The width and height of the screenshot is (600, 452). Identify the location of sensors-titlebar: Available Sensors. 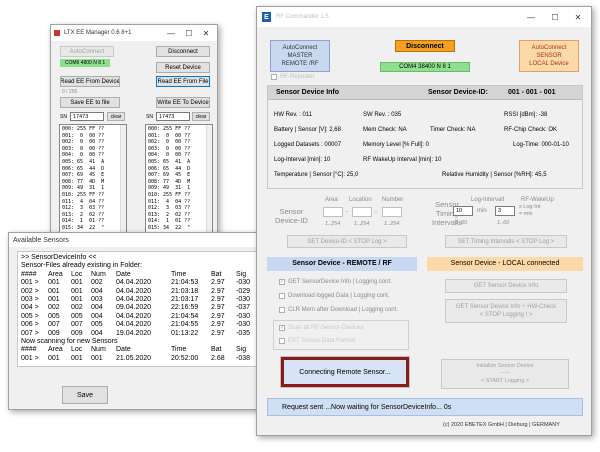
(137, 240).